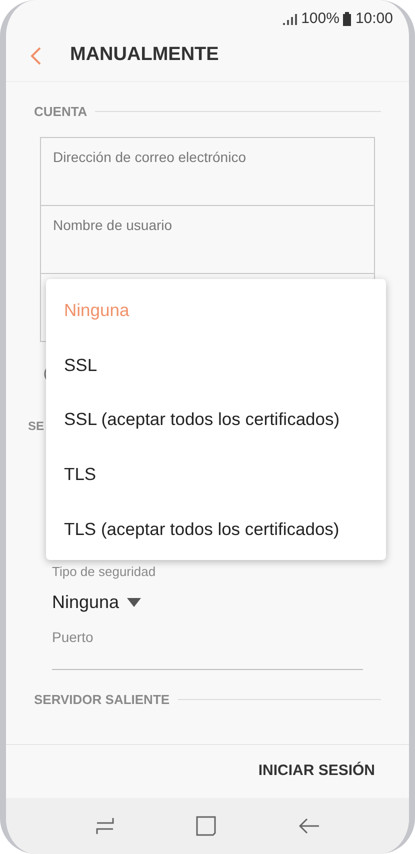 This screenshot has height=854, width=415. Describe the element at coordinates (216, 419) in the screenshot. I see `menu-option: SSL (aceptar todos los certificados)` at that location.